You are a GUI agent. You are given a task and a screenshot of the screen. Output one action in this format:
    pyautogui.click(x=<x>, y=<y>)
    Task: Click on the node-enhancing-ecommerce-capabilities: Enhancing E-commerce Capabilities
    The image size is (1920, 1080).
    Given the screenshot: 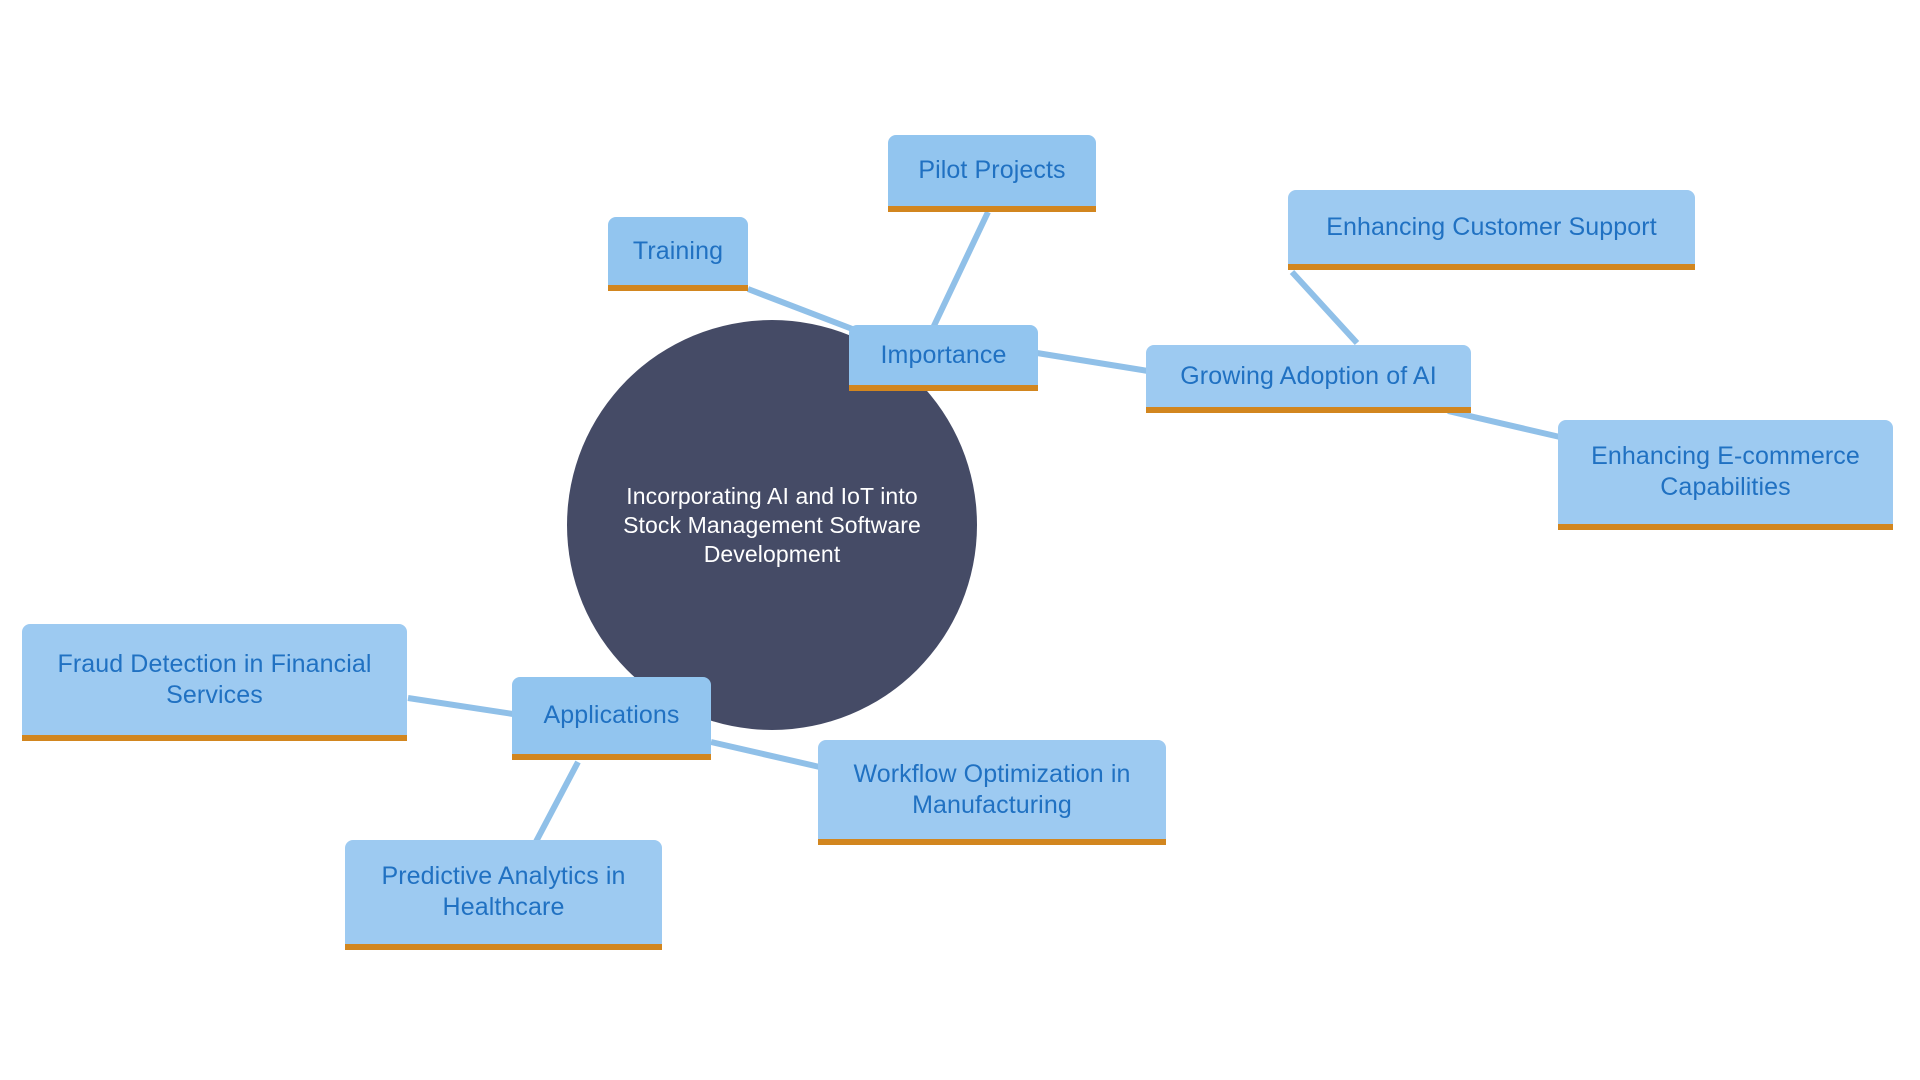 What is the action you would take?
    pyautogui.click(x=1725, y=475)
    